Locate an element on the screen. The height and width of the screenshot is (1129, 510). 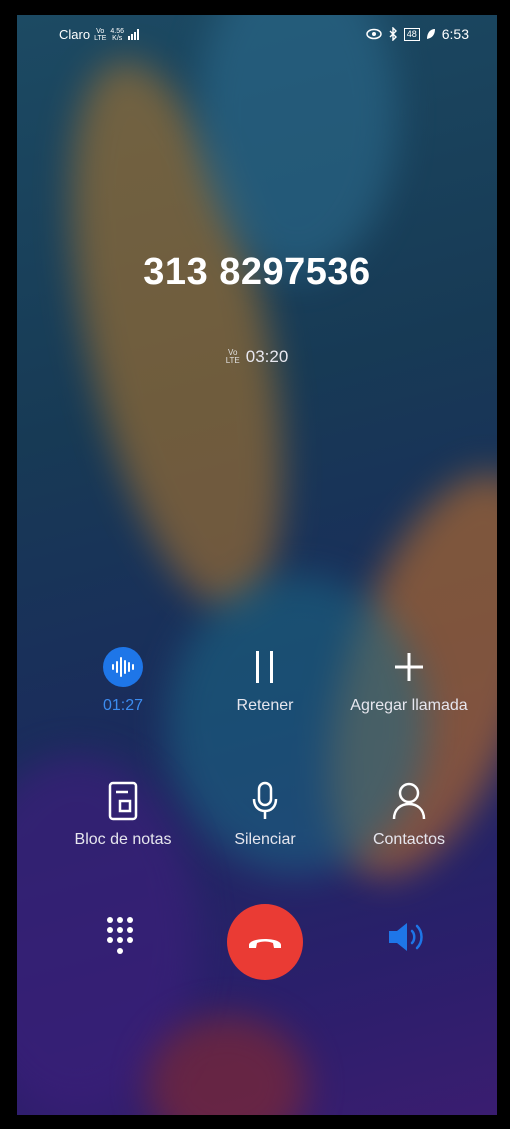
signal-icon is located at coordinates (134, 34).